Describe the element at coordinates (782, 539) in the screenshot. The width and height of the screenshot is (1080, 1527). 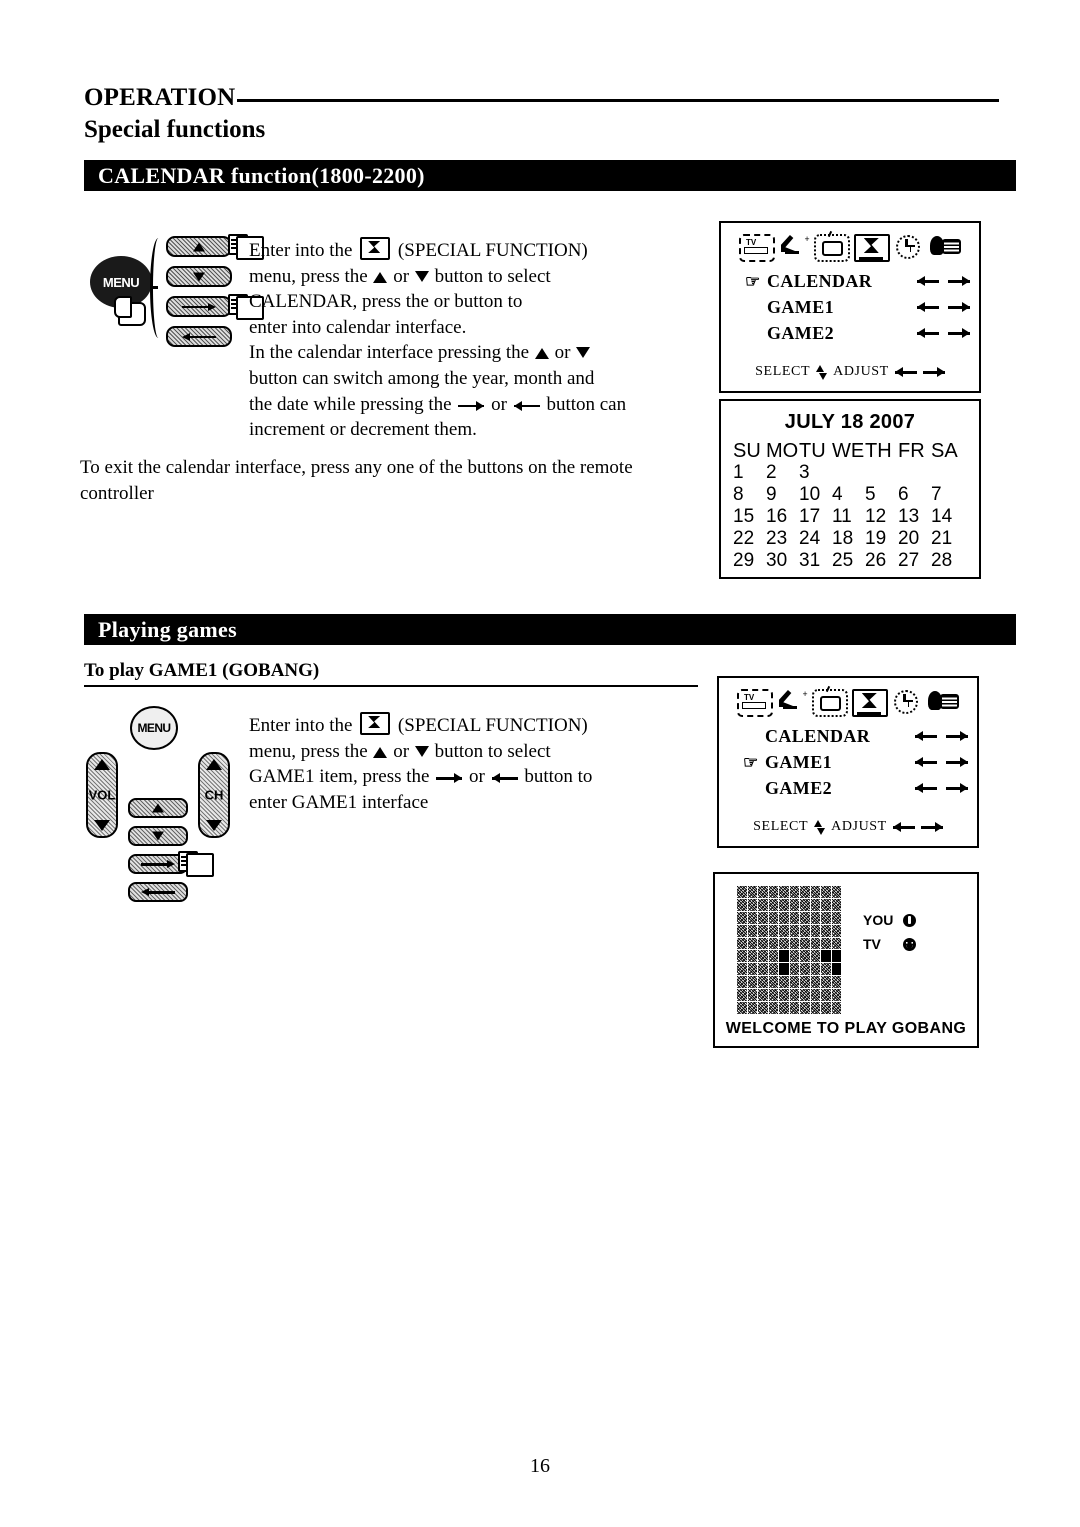
I see `day-cell: 23` at that location.